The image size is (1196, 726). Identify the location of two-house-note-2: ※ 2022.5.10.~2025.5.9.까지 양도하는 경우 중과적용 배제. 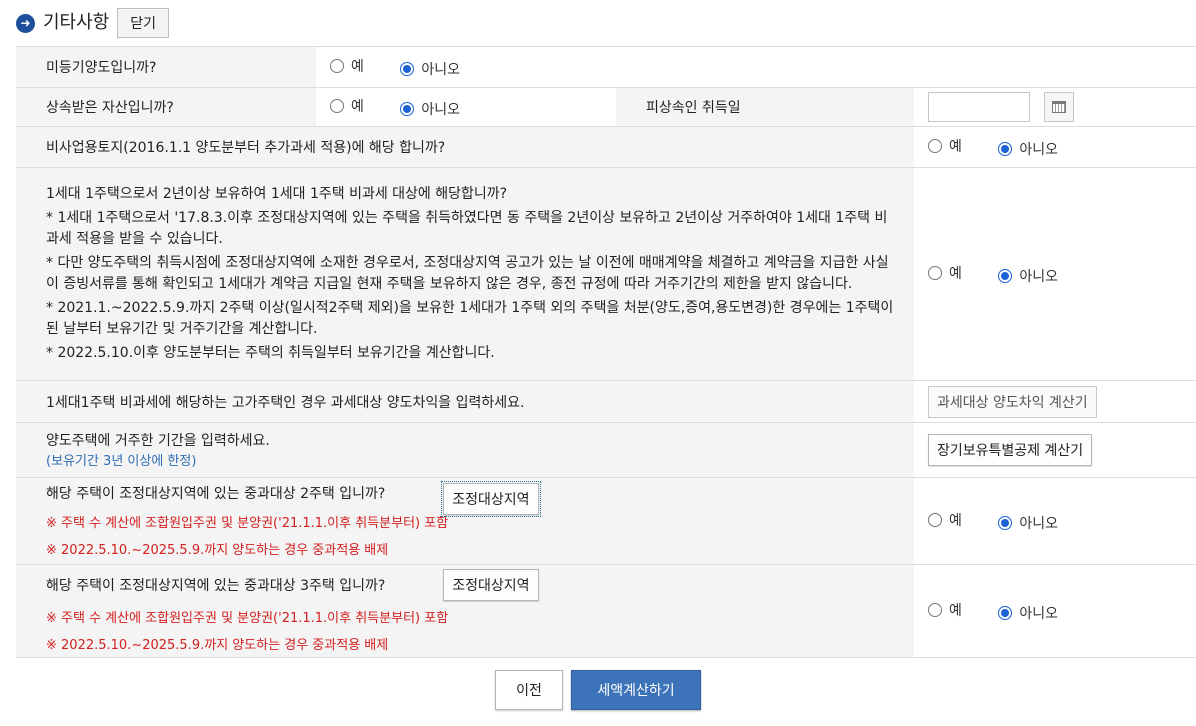
(217, 550).